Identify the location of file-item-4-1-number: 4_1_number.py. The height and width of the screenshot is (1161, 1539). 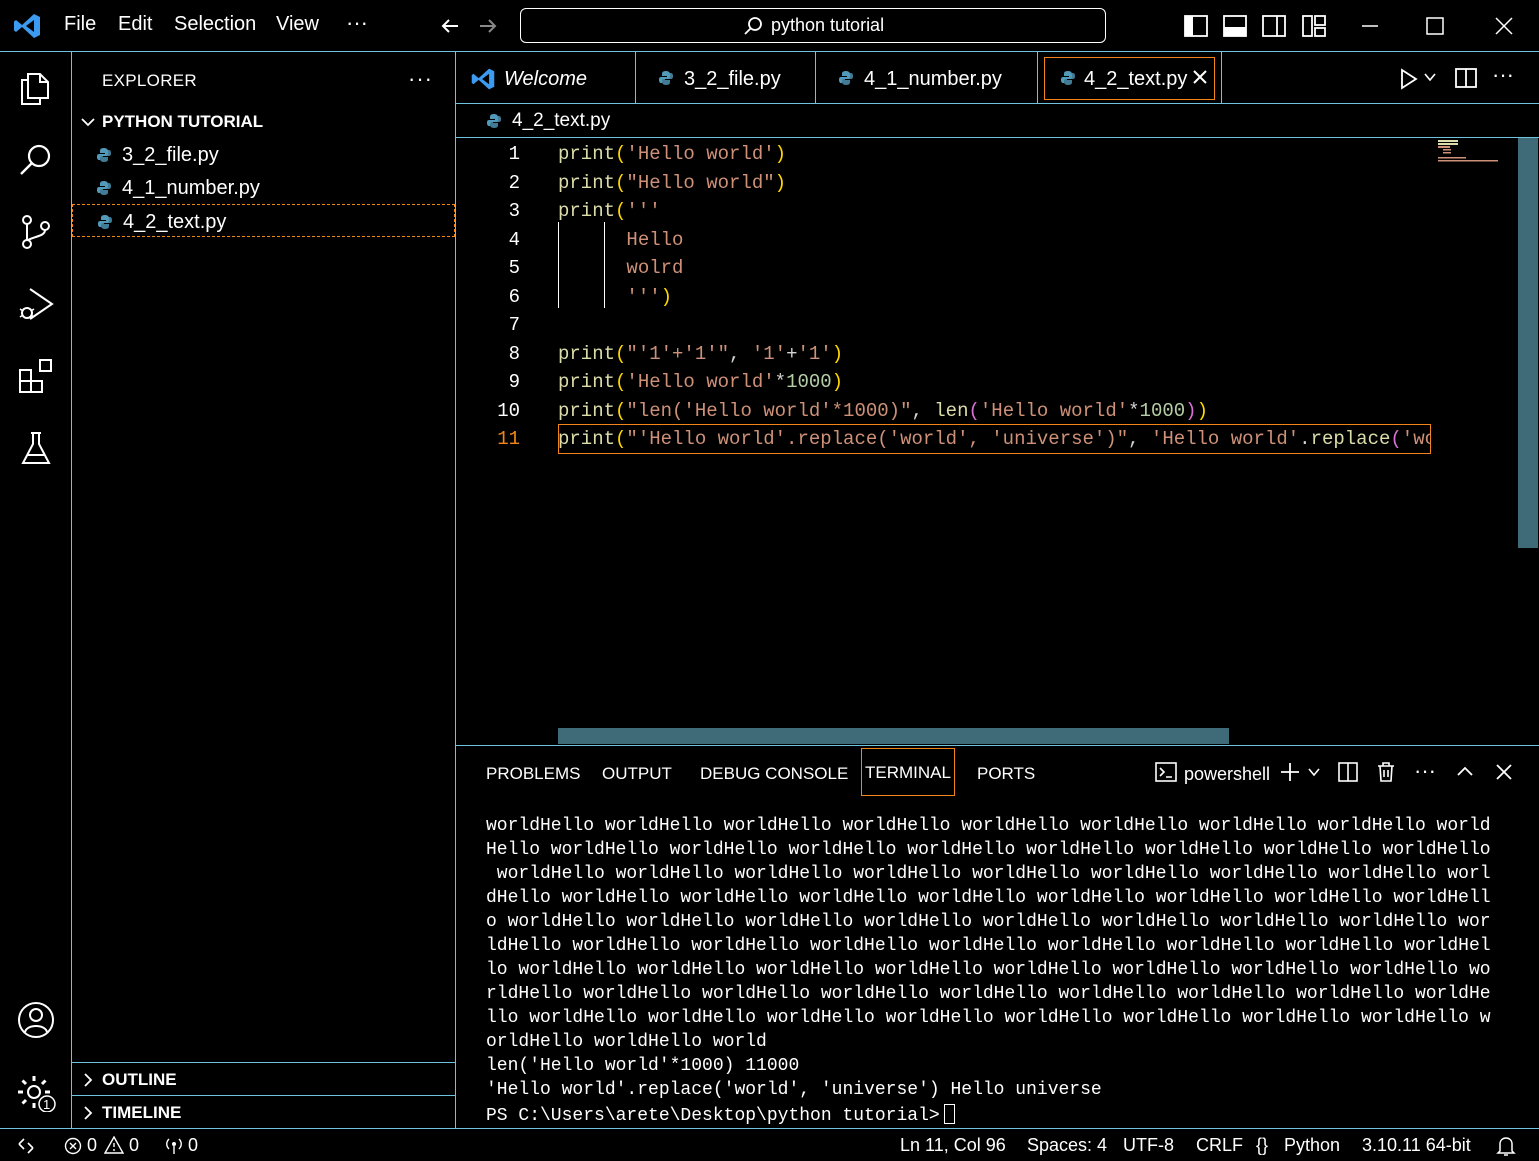
(263, 187).